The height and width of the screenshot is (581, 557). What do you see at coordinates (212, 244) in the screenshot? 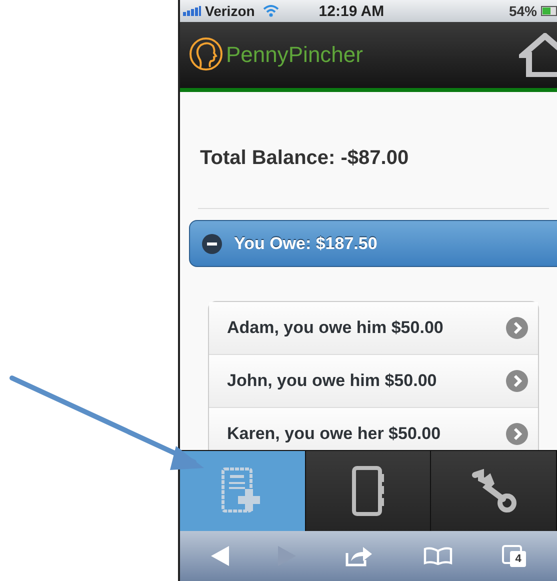
I see `minus-icon` at bounding box center [212, 244].